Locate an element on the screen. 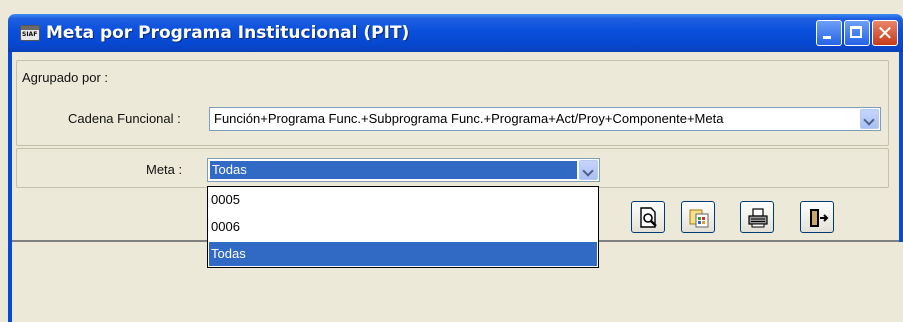  meta-value: Todas is located at coordinates (393, 170).